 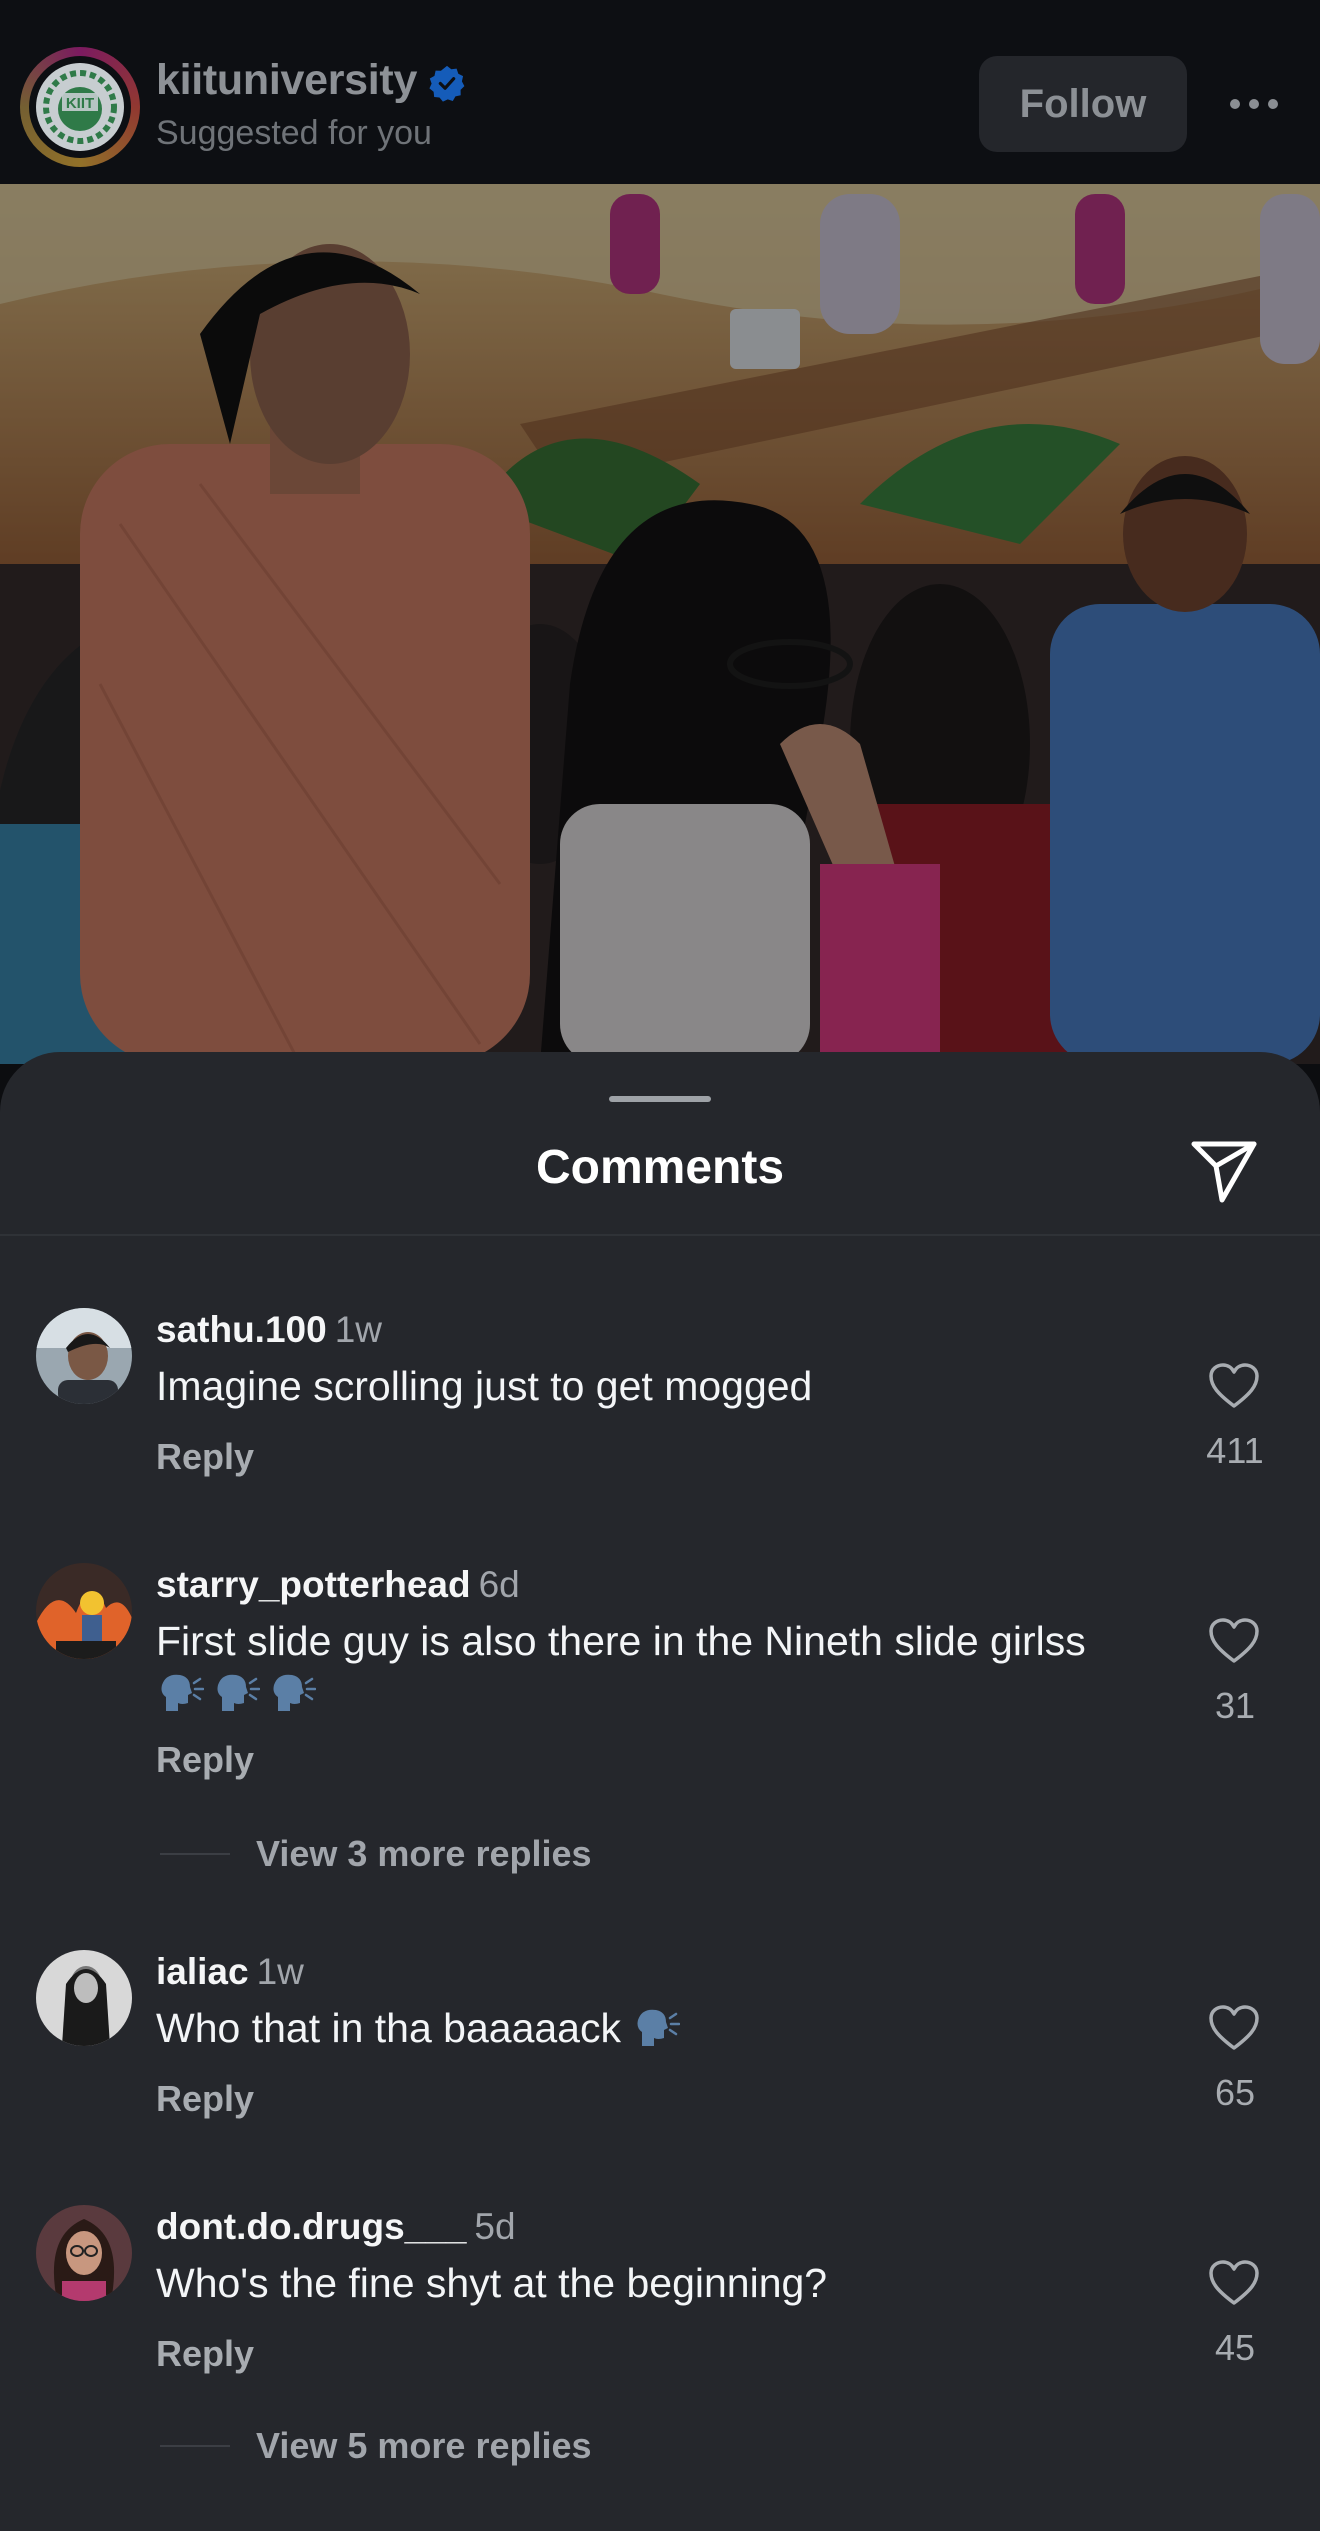 I want to click on account-name: kiituniversity, so click(x=286, y=80).